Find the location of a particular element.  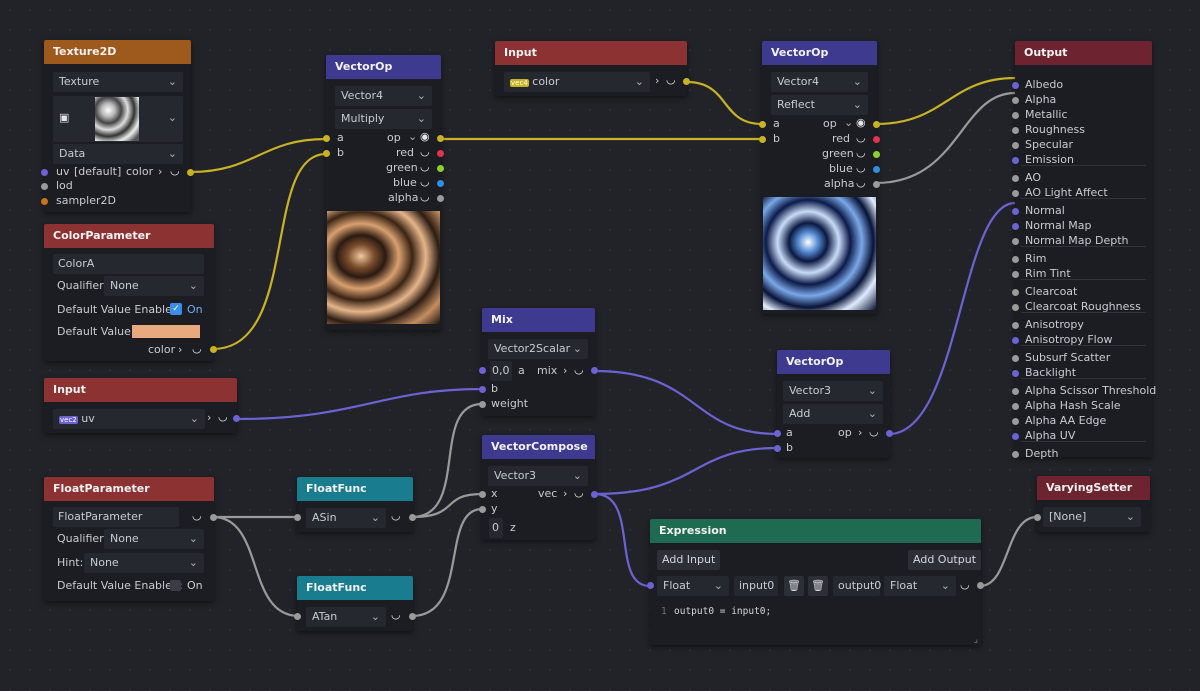

mix-type-select: Vector2Scalar ⌄ is located at coordinates (538, 349).